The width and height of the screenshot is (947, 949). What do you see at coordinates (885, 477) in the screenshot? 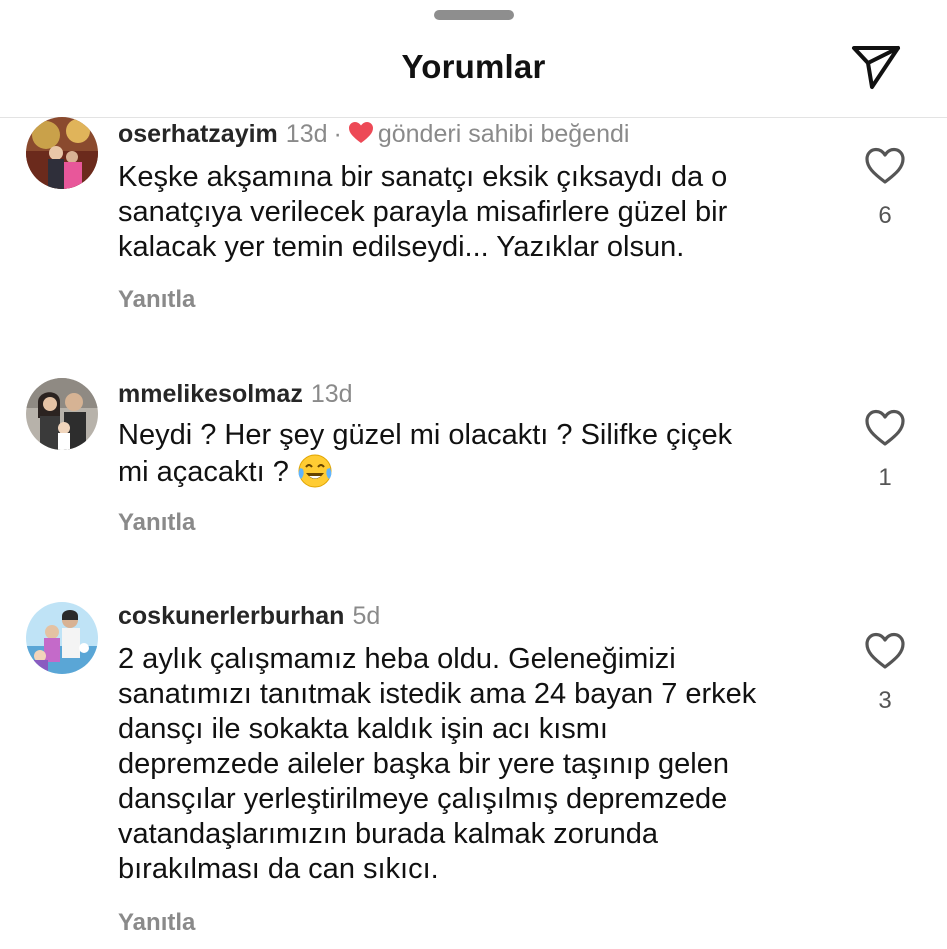
I see `like-count: 1` at bounding box center [885, 477].